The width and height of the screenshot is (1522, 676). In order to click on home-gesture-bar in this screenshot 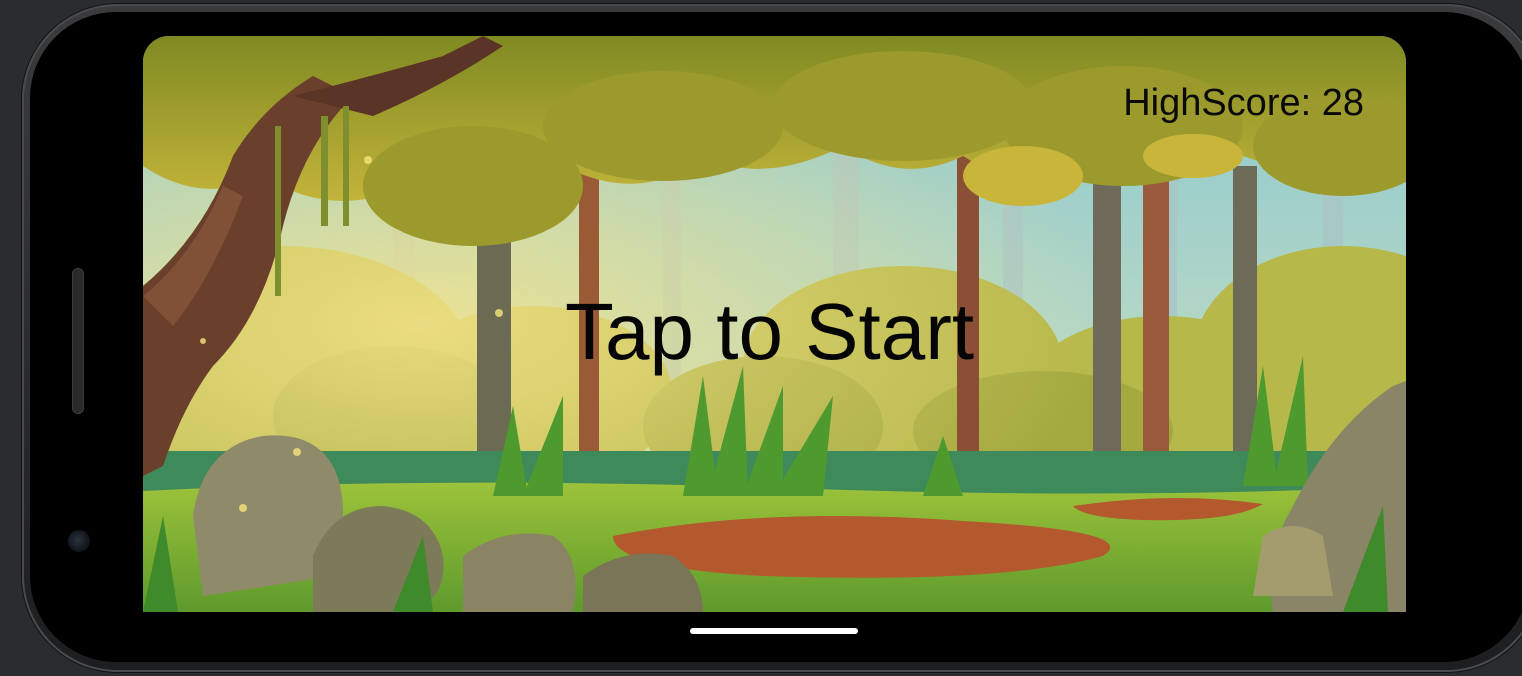, I will do `click(774, 631)`.